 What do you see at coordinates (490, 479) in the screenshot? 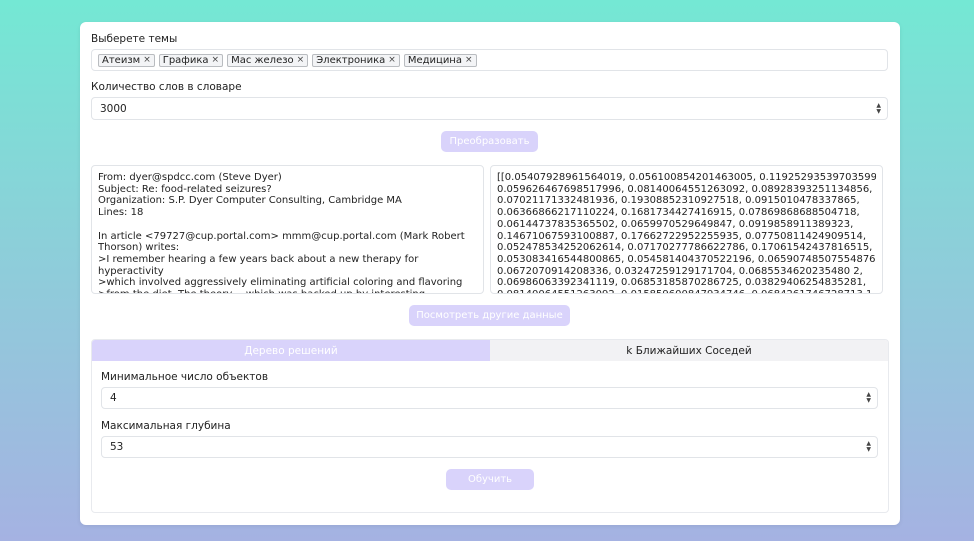
I see `train-button: Обучить` at bounding box center [490, 479].